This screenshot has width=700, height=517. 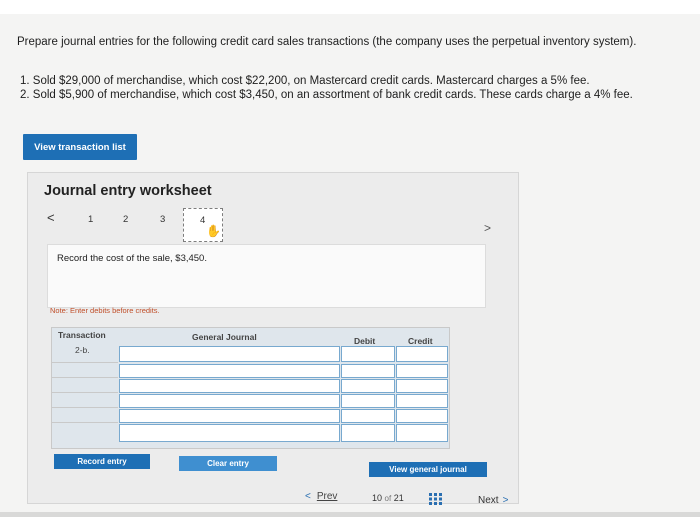 What do you see at coordinates (420, 341) in the screenshot?
I see `header-credit: Credit` at bounding box center [420, 341].